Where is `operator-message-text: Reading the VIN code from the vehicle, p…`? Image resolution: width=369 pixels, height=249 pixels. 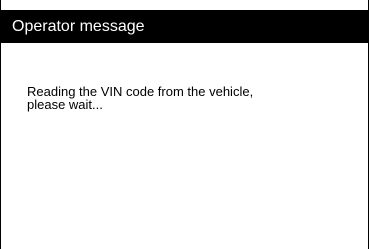 operator-message-text: Reading the VIN code from the vehicle, p… is located at coordinates (140, 98).